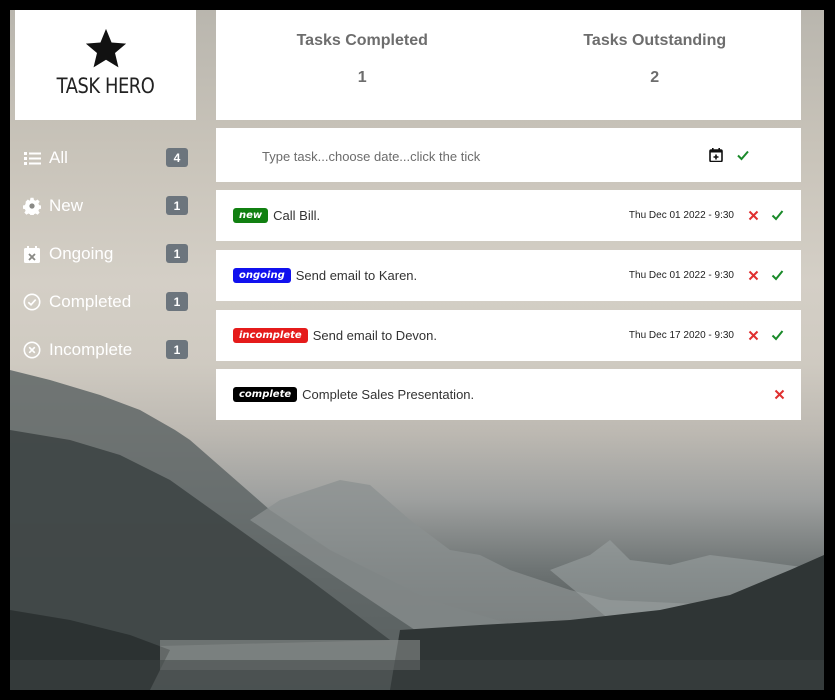 The width and height of the screenshot is (835, 700). What do you see at coordinates (388, 394) in the screenshot?
I see `task-text: Complete Sales Presentation.` at bounding box center [388, 394].